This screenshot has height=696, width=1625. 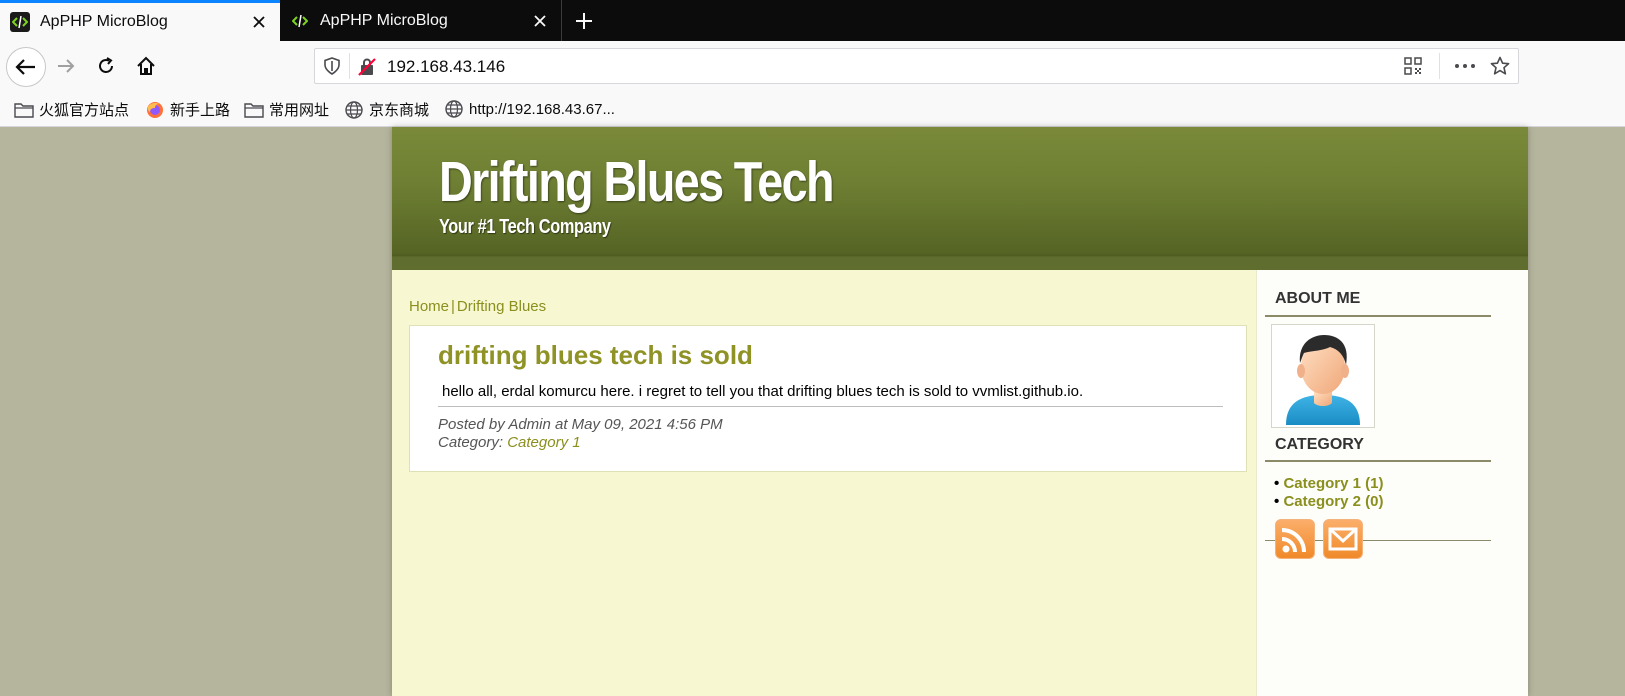 I want to click on more-actions-icon, so click(x=1465, y=68).